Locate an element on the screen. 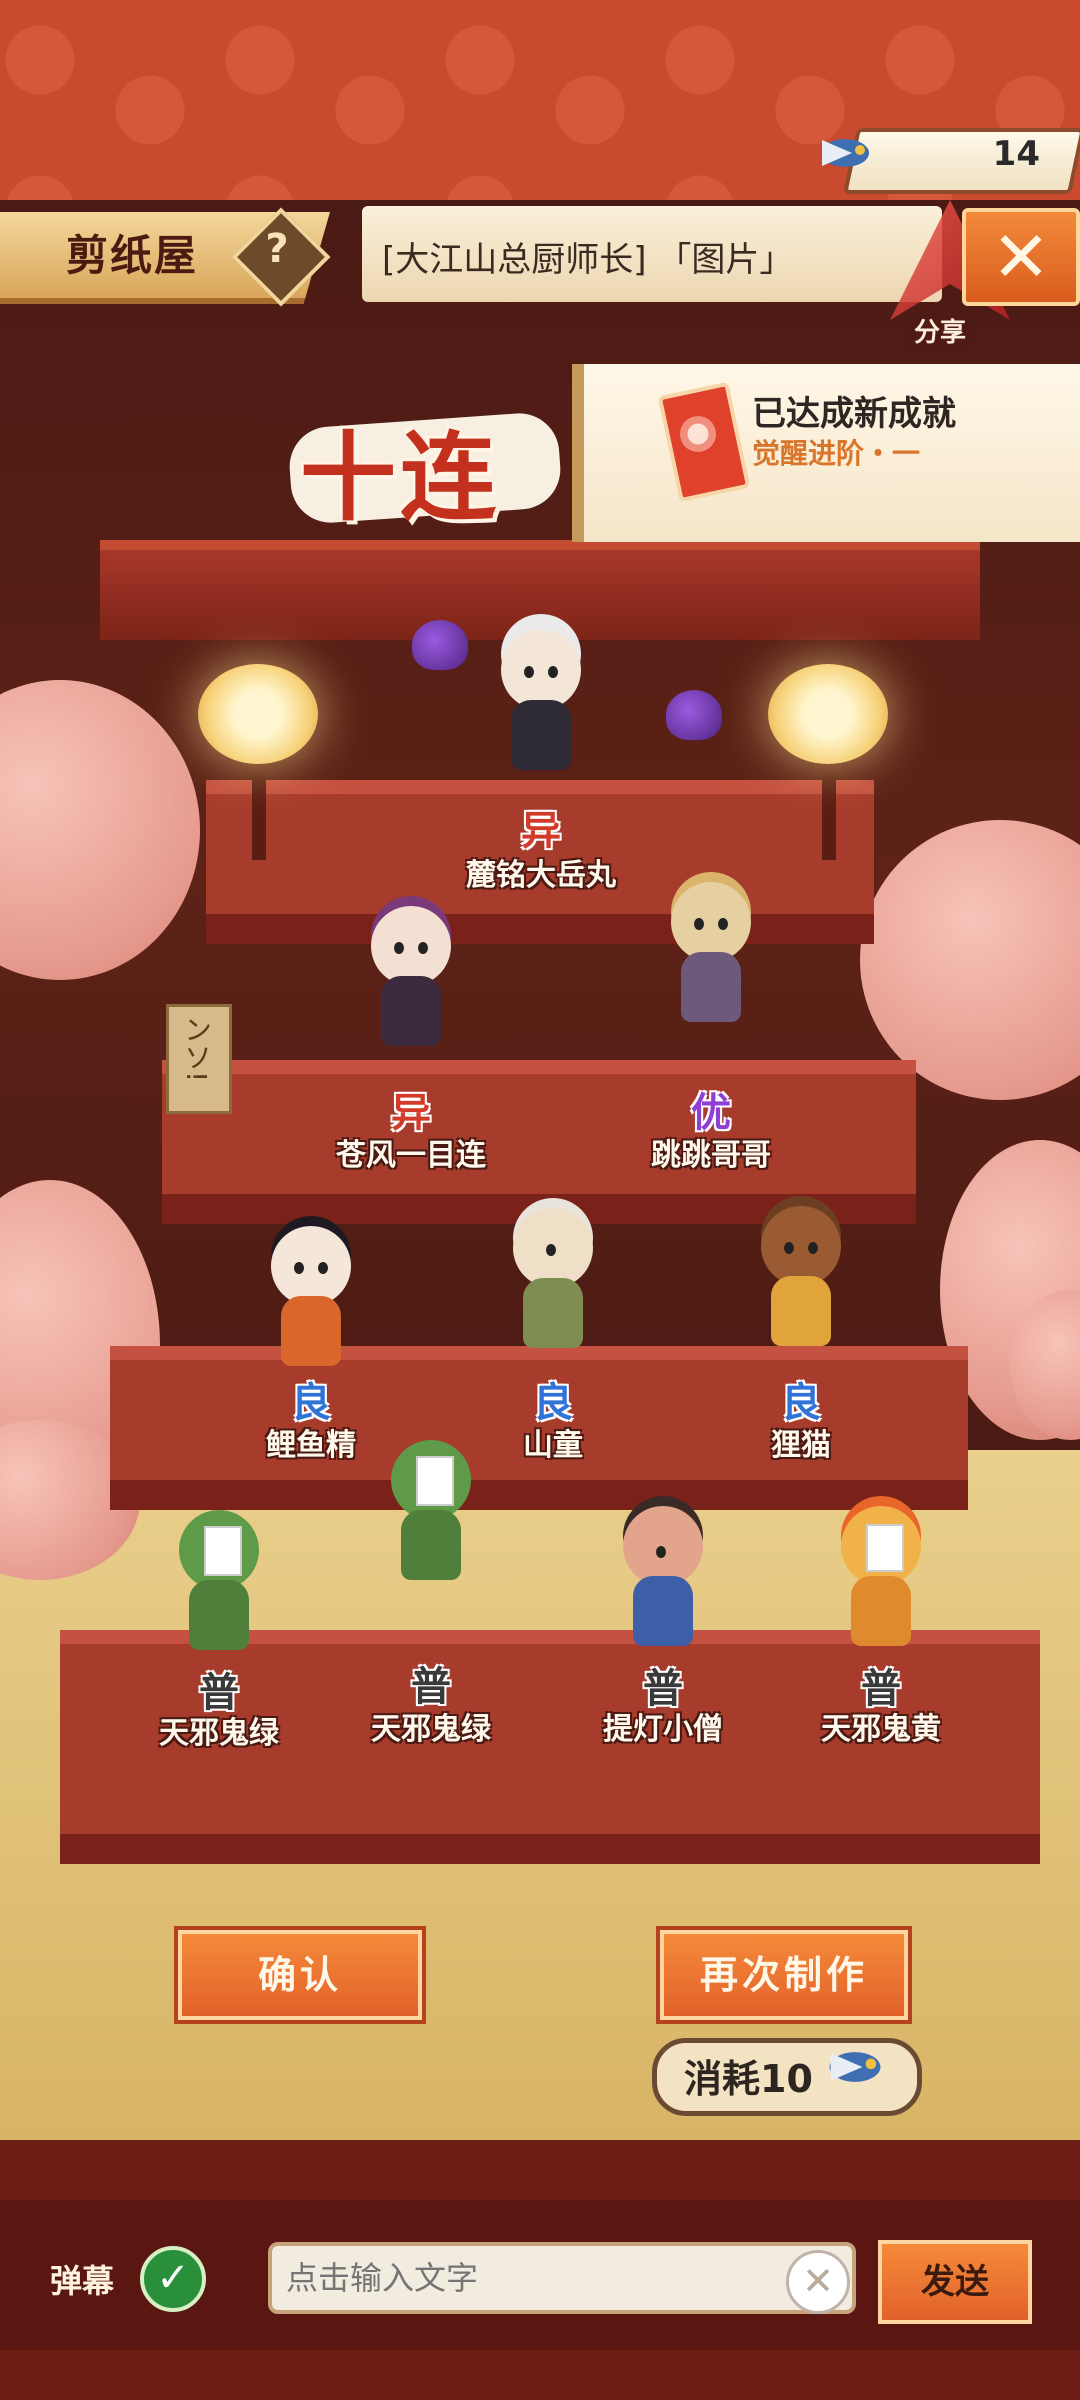  achievement-subtitle: 觉醒进阶・一 is located at coordinates (836, 453).